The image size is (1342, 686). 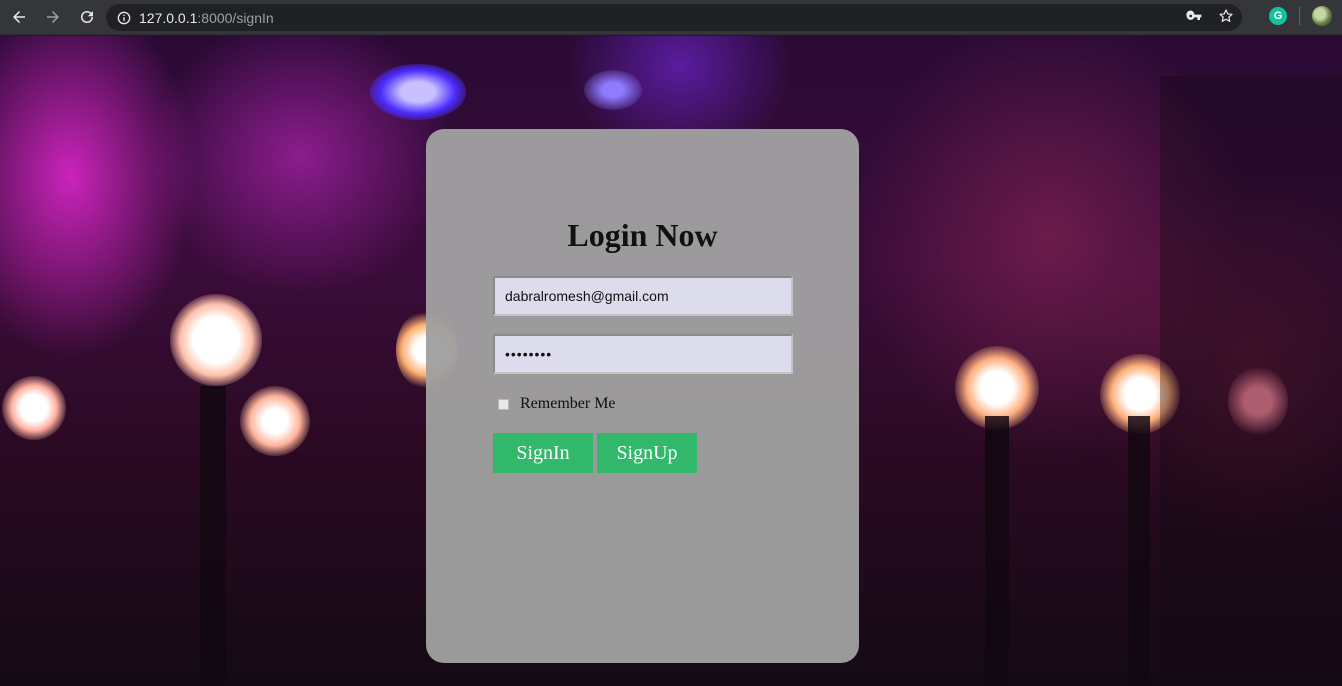 I want to click on url-text: 127.0.0.1:8000/signIn, so click(x=206, y=18).